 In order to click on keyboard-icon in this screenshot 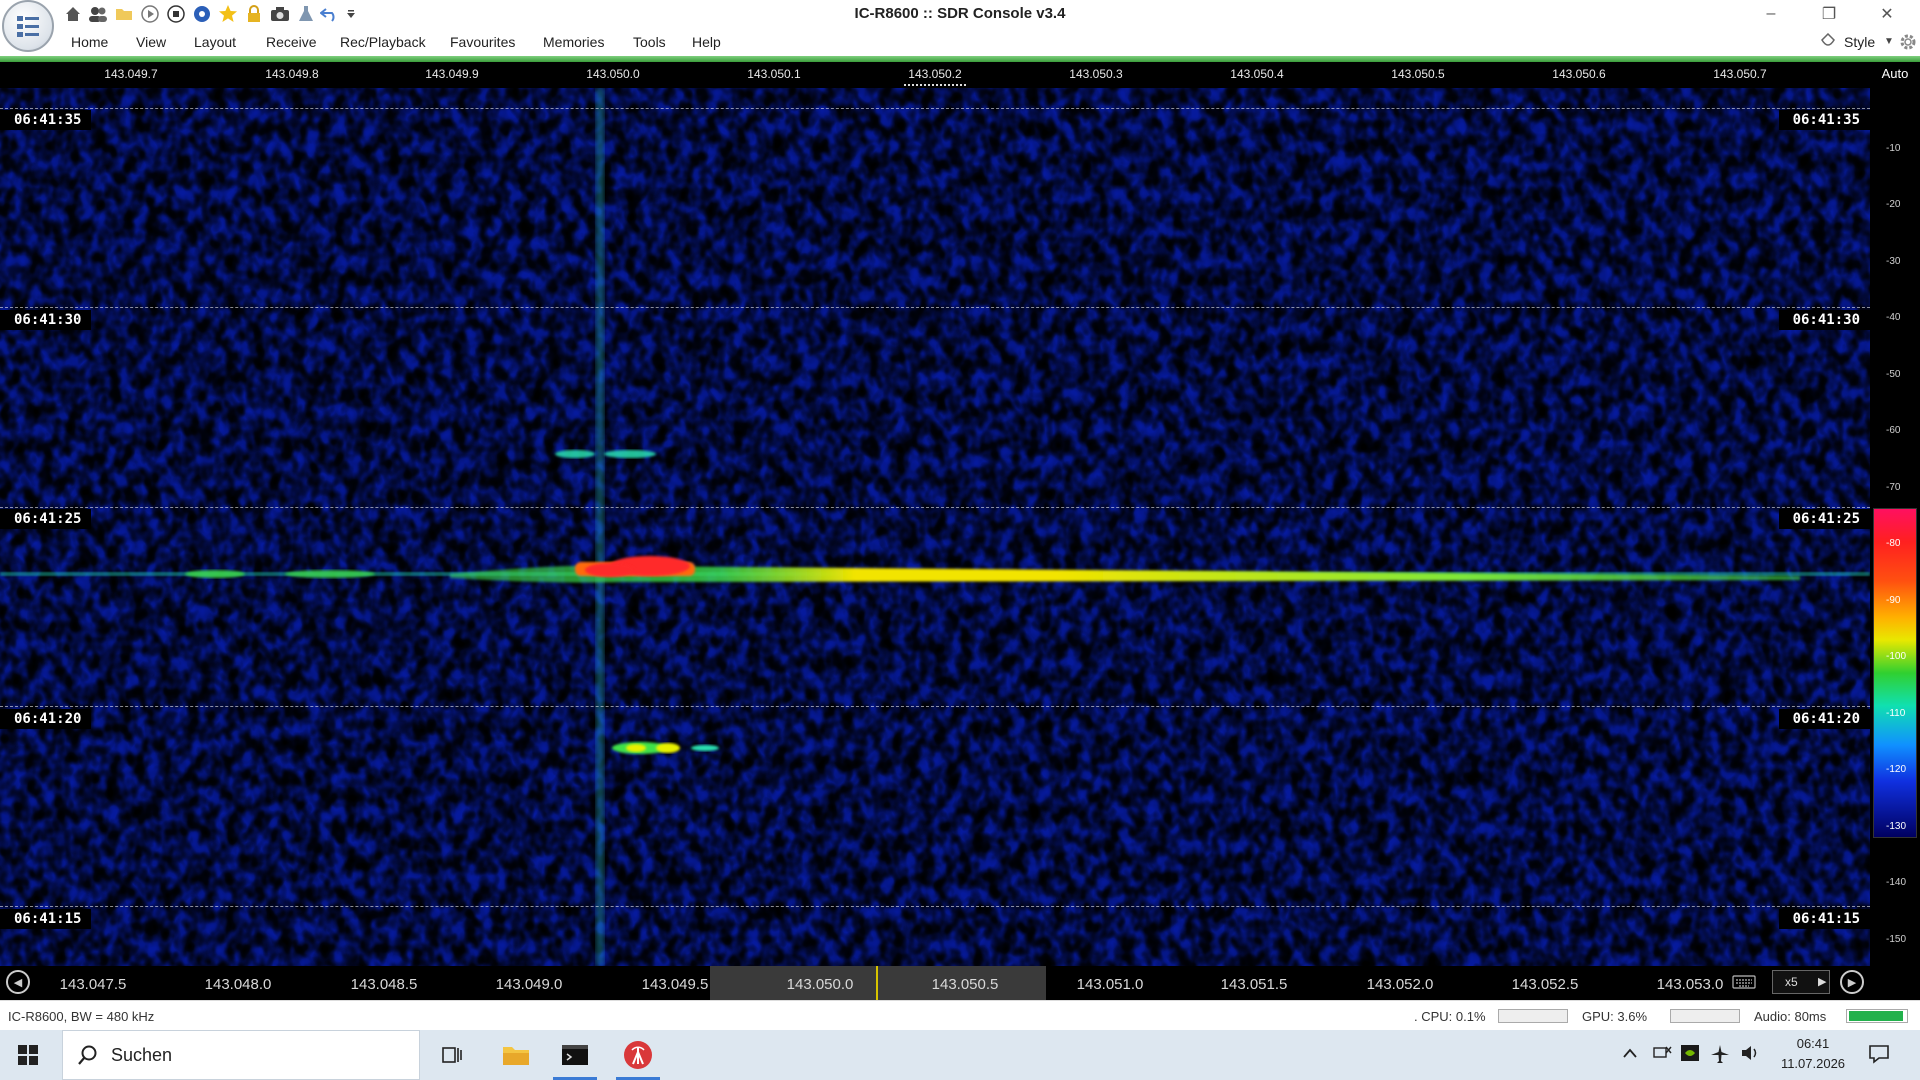, I will do `click(1744, 984)`.